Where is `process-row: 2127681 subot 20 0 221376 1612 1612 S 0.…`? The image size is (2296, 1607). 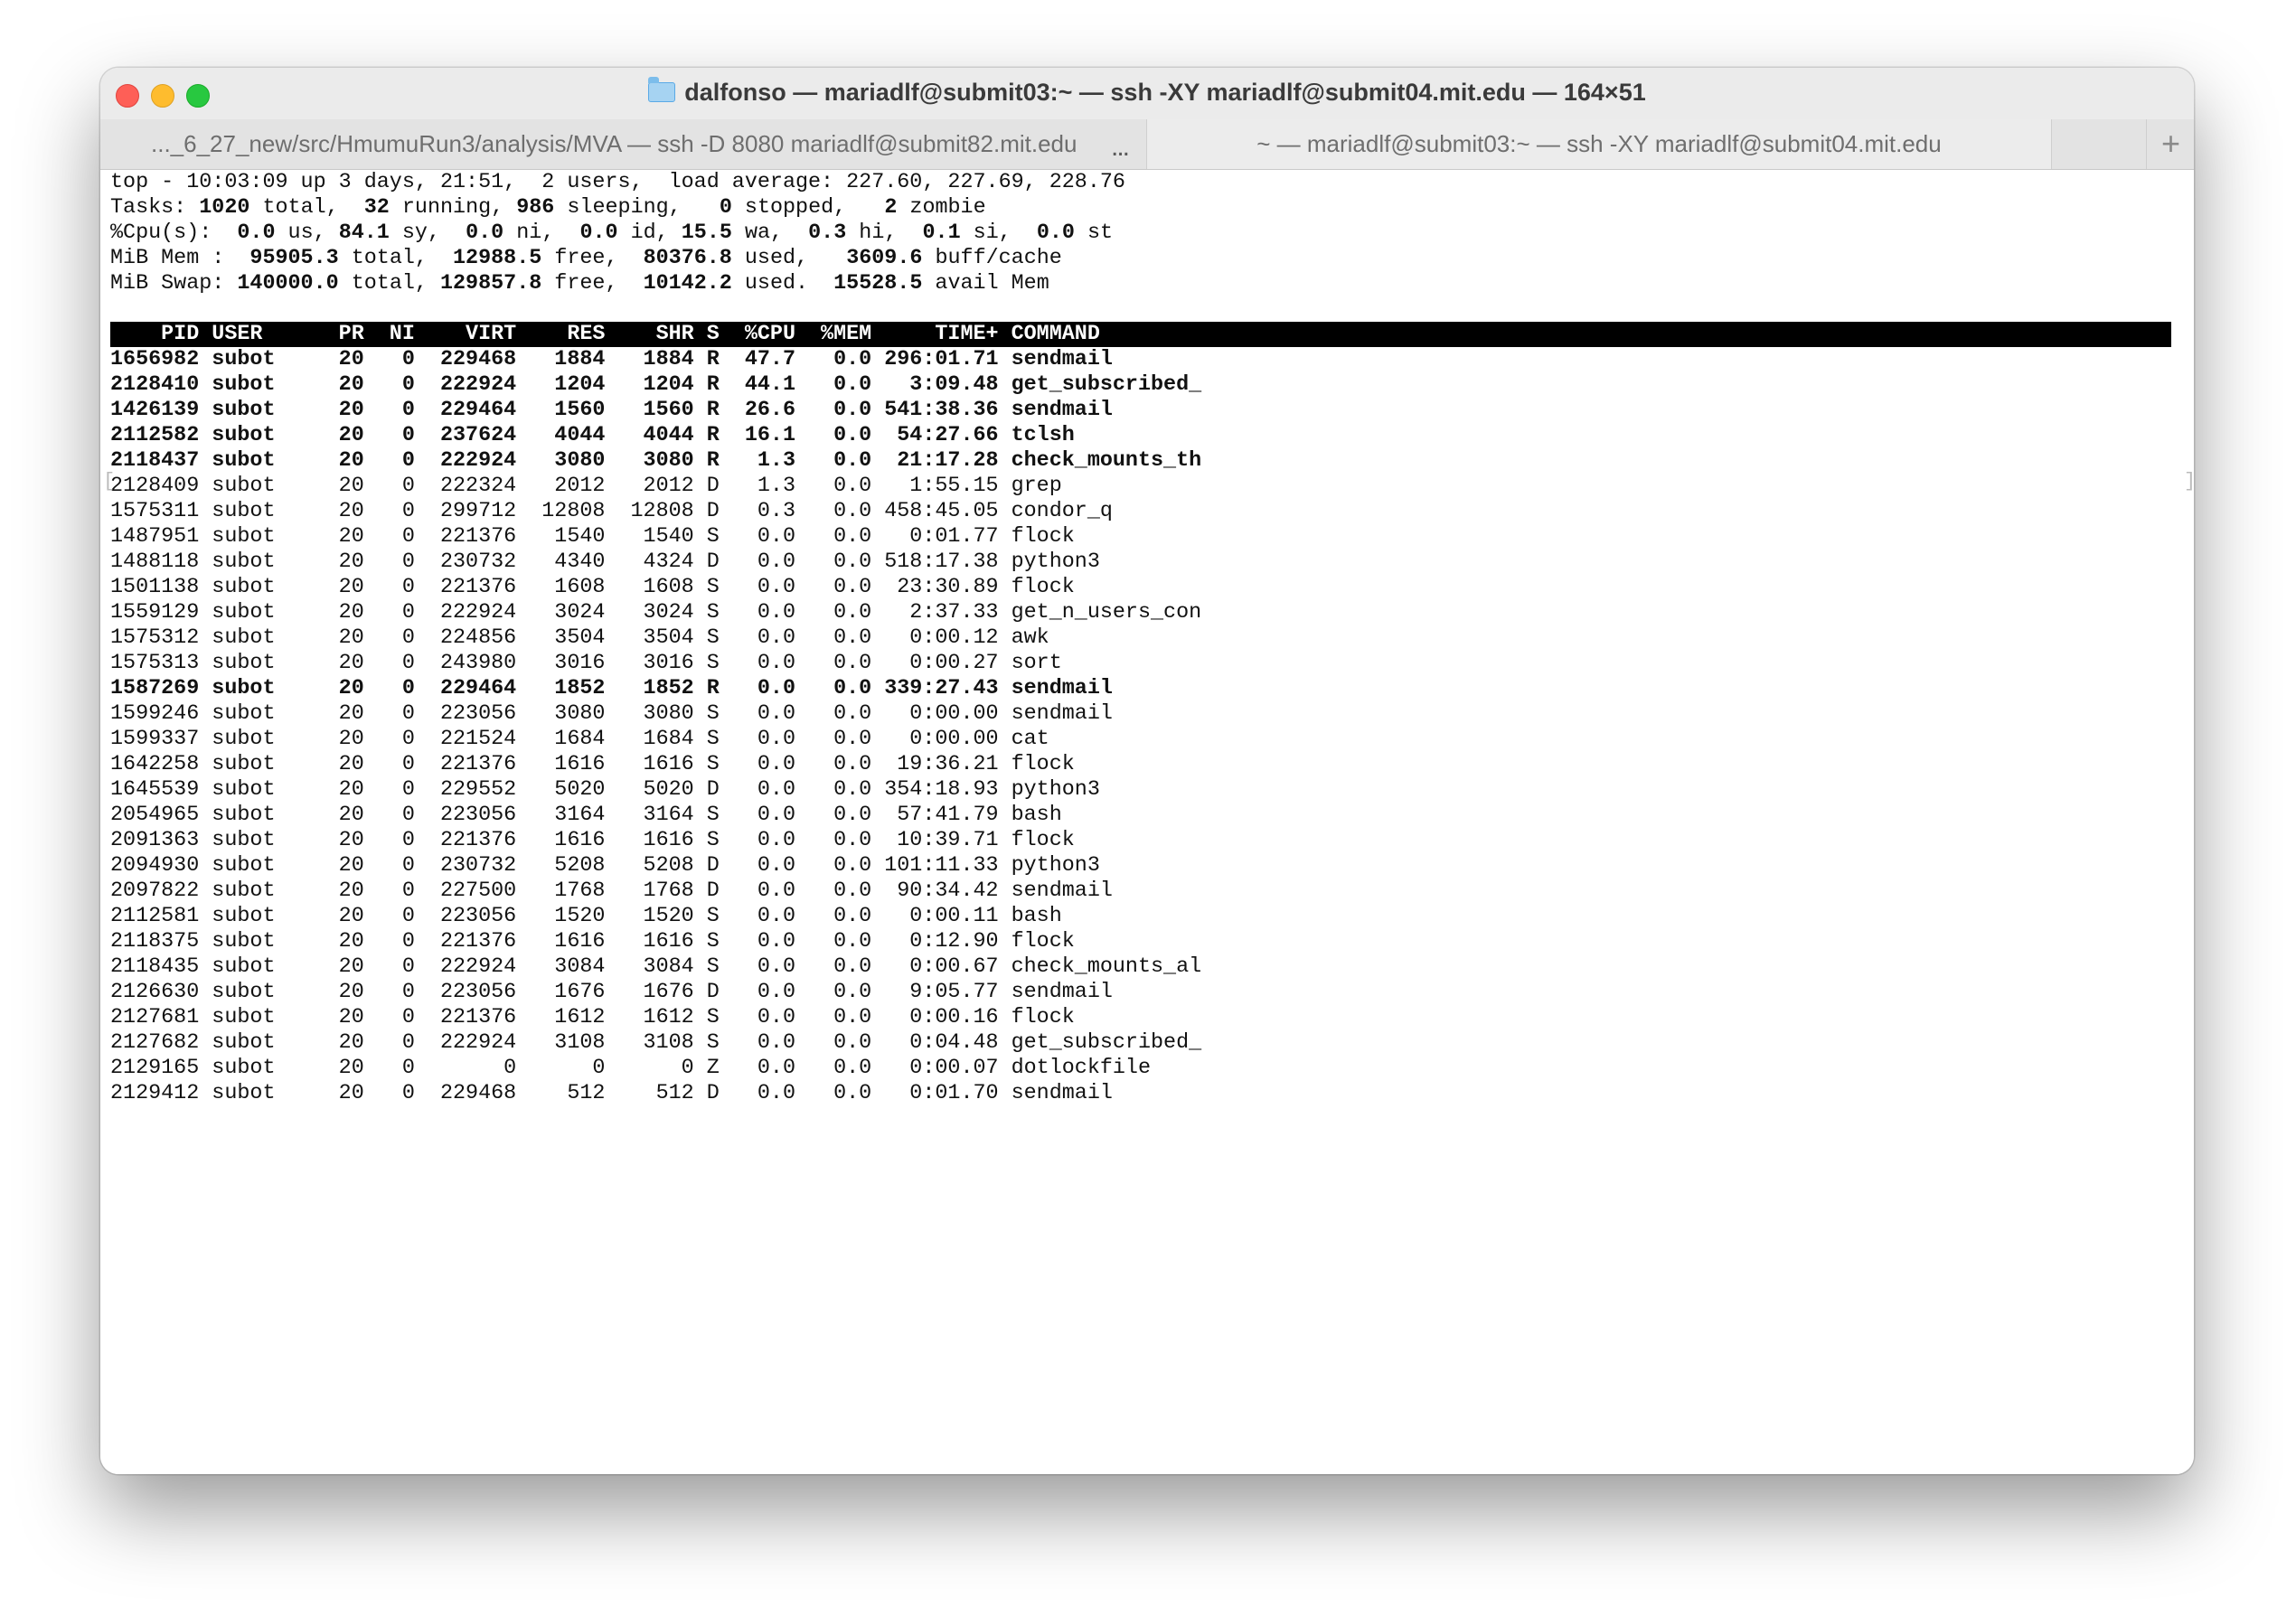 process-row: 2127681 subot 20 0 221376 1612 1612 S 0.… is located at coordinates (1140, 1017).